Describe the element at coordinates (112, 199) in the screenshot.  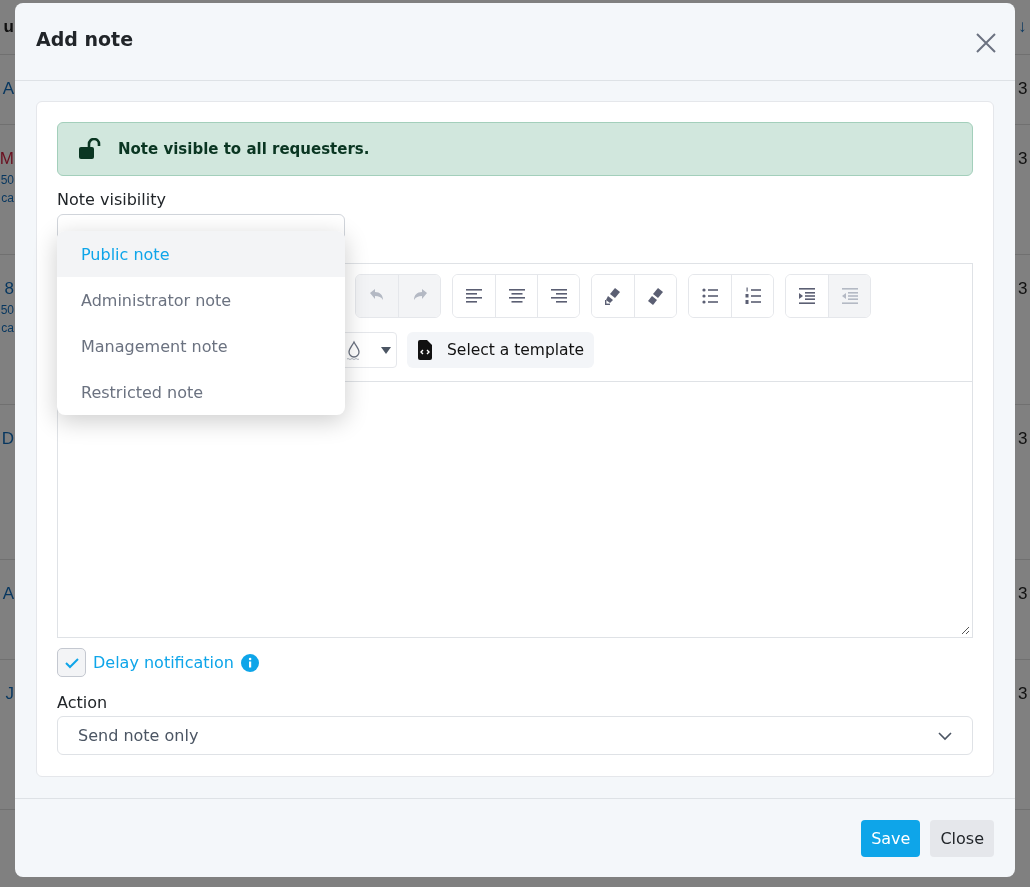
I see `field-label: Note visibility` at that location.